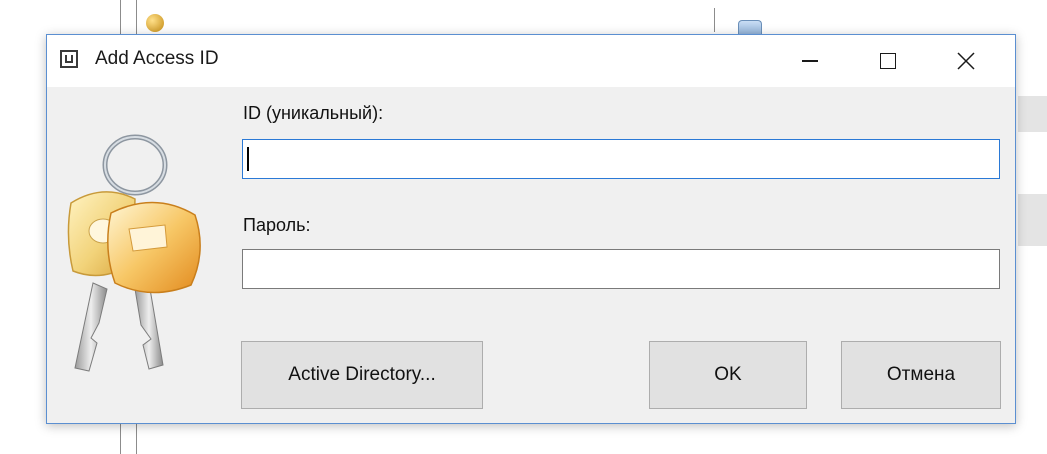  Describe the element at coordinates (921, 375) in the screenshot. I see `cancel-button: Отмена` at that location.